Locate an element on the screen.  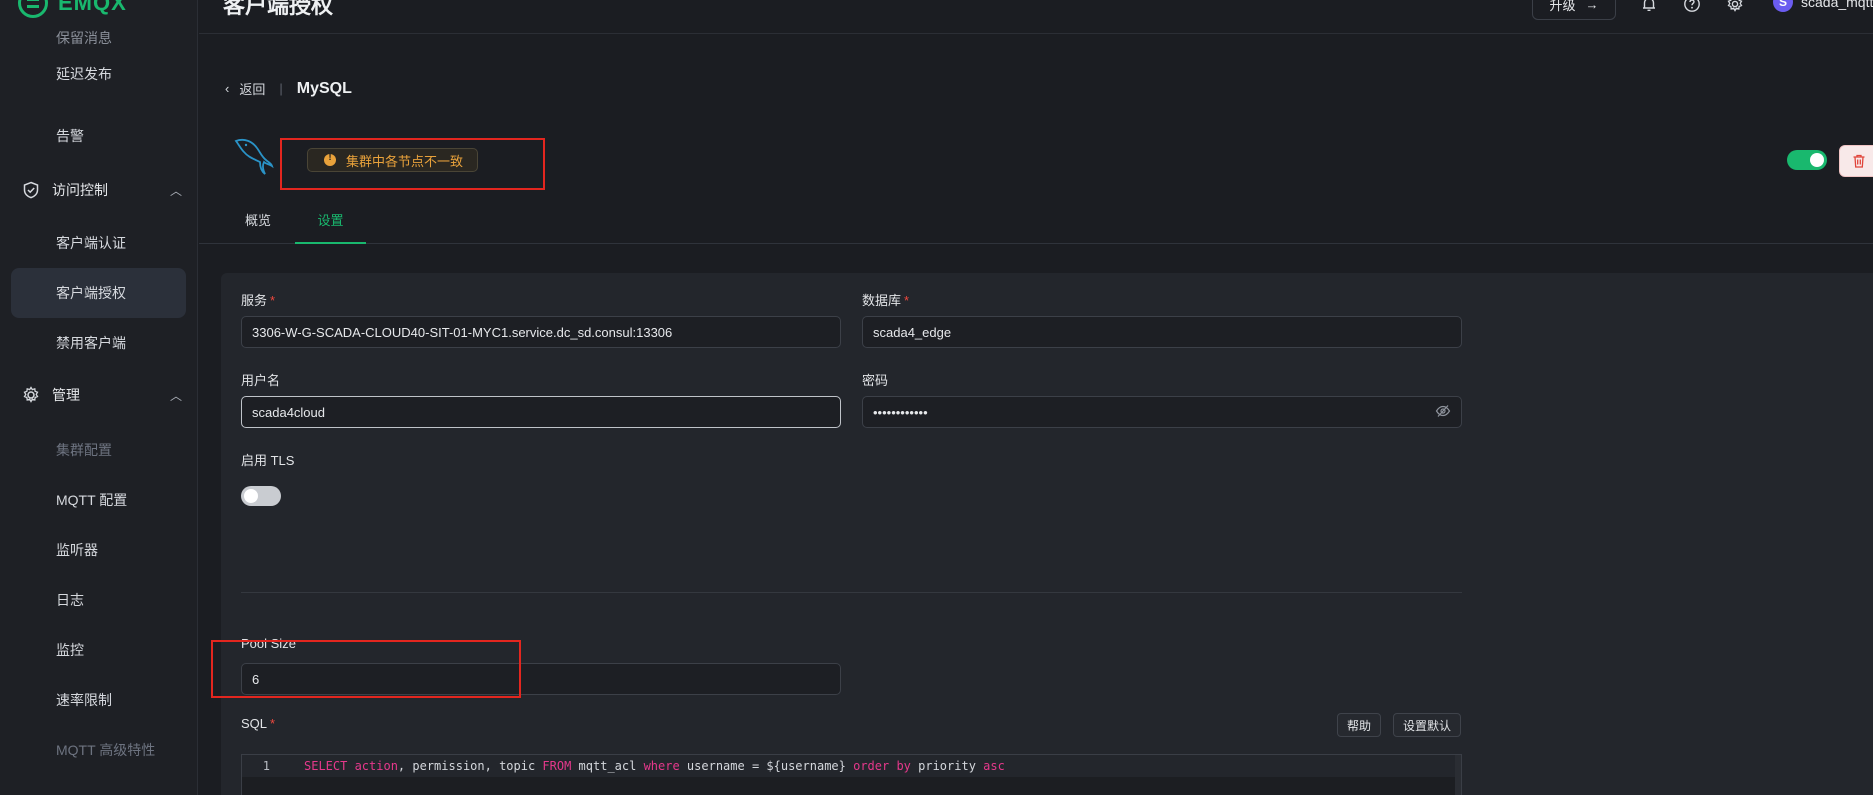
sidebar-group-label: 访问控制 is located at coordinates (80, 190).